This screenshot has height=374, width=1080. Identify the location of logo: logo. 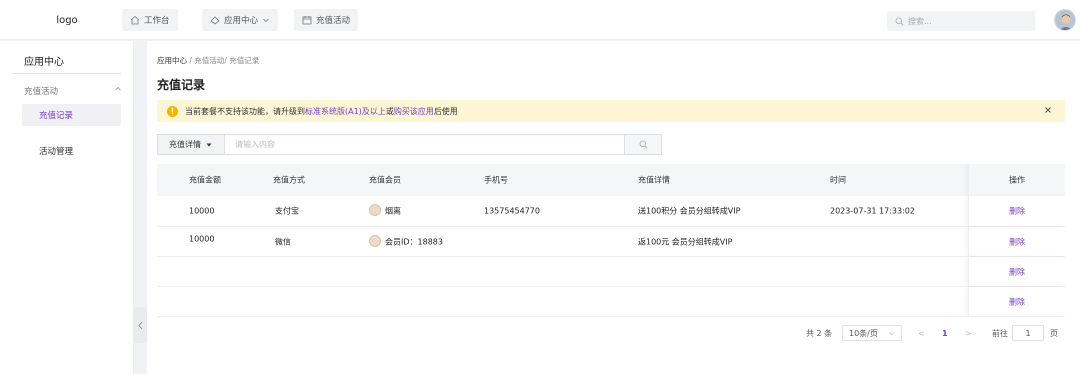
(67, 20).